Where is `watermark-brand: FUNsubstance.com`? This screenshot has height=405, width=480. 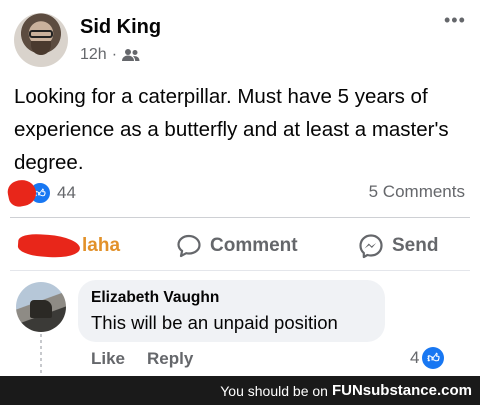 watermark-brand: FUNsubstance.com is located at coordinates (401, 390).